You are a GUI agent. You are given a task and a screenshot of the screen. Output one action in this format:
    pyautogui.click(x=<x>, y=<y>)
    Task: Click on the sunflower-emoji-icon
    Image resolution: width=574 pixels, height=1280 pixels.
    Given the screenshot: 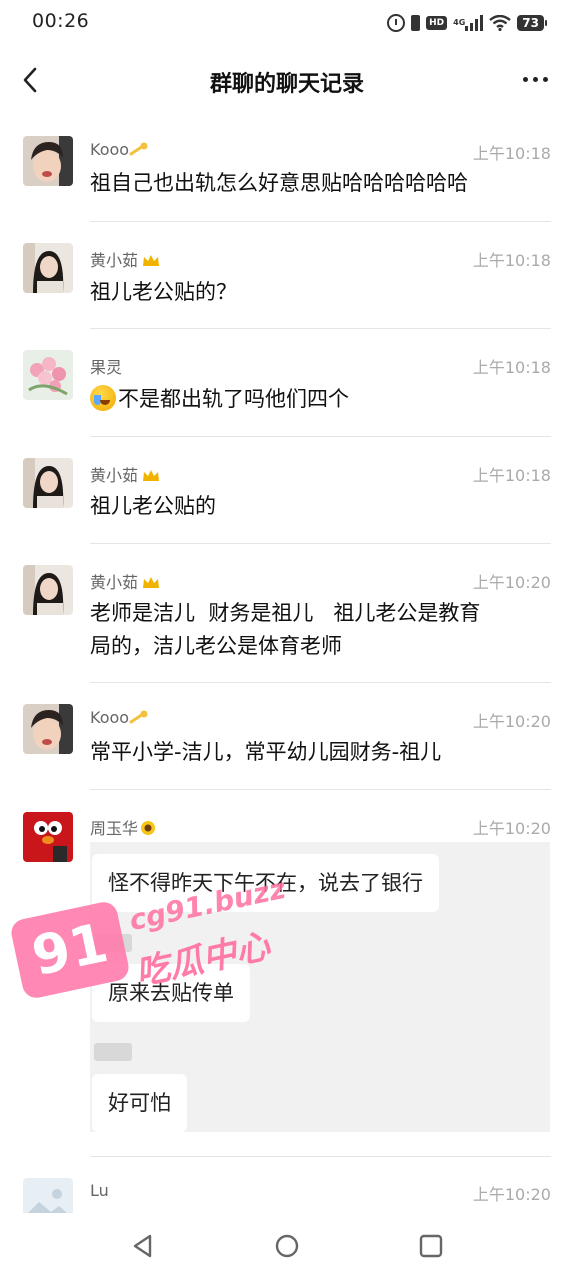 What is the action you would take?
    pyautogui.click(x=148, y=828)
    